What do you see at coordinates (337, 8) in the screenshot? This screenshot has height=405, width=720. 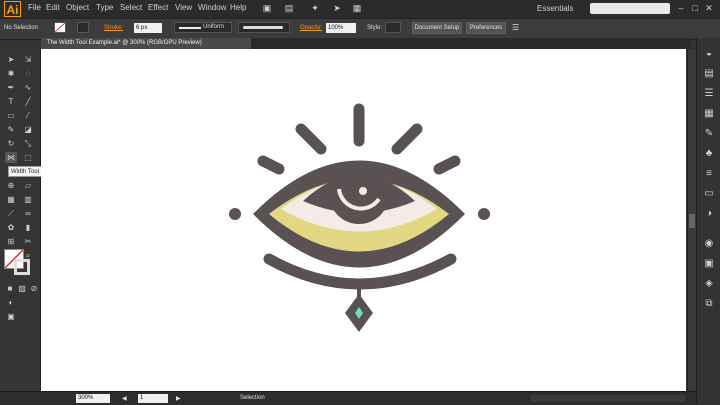 I see `send-icon: ➤` at bounding box center [337, 8].